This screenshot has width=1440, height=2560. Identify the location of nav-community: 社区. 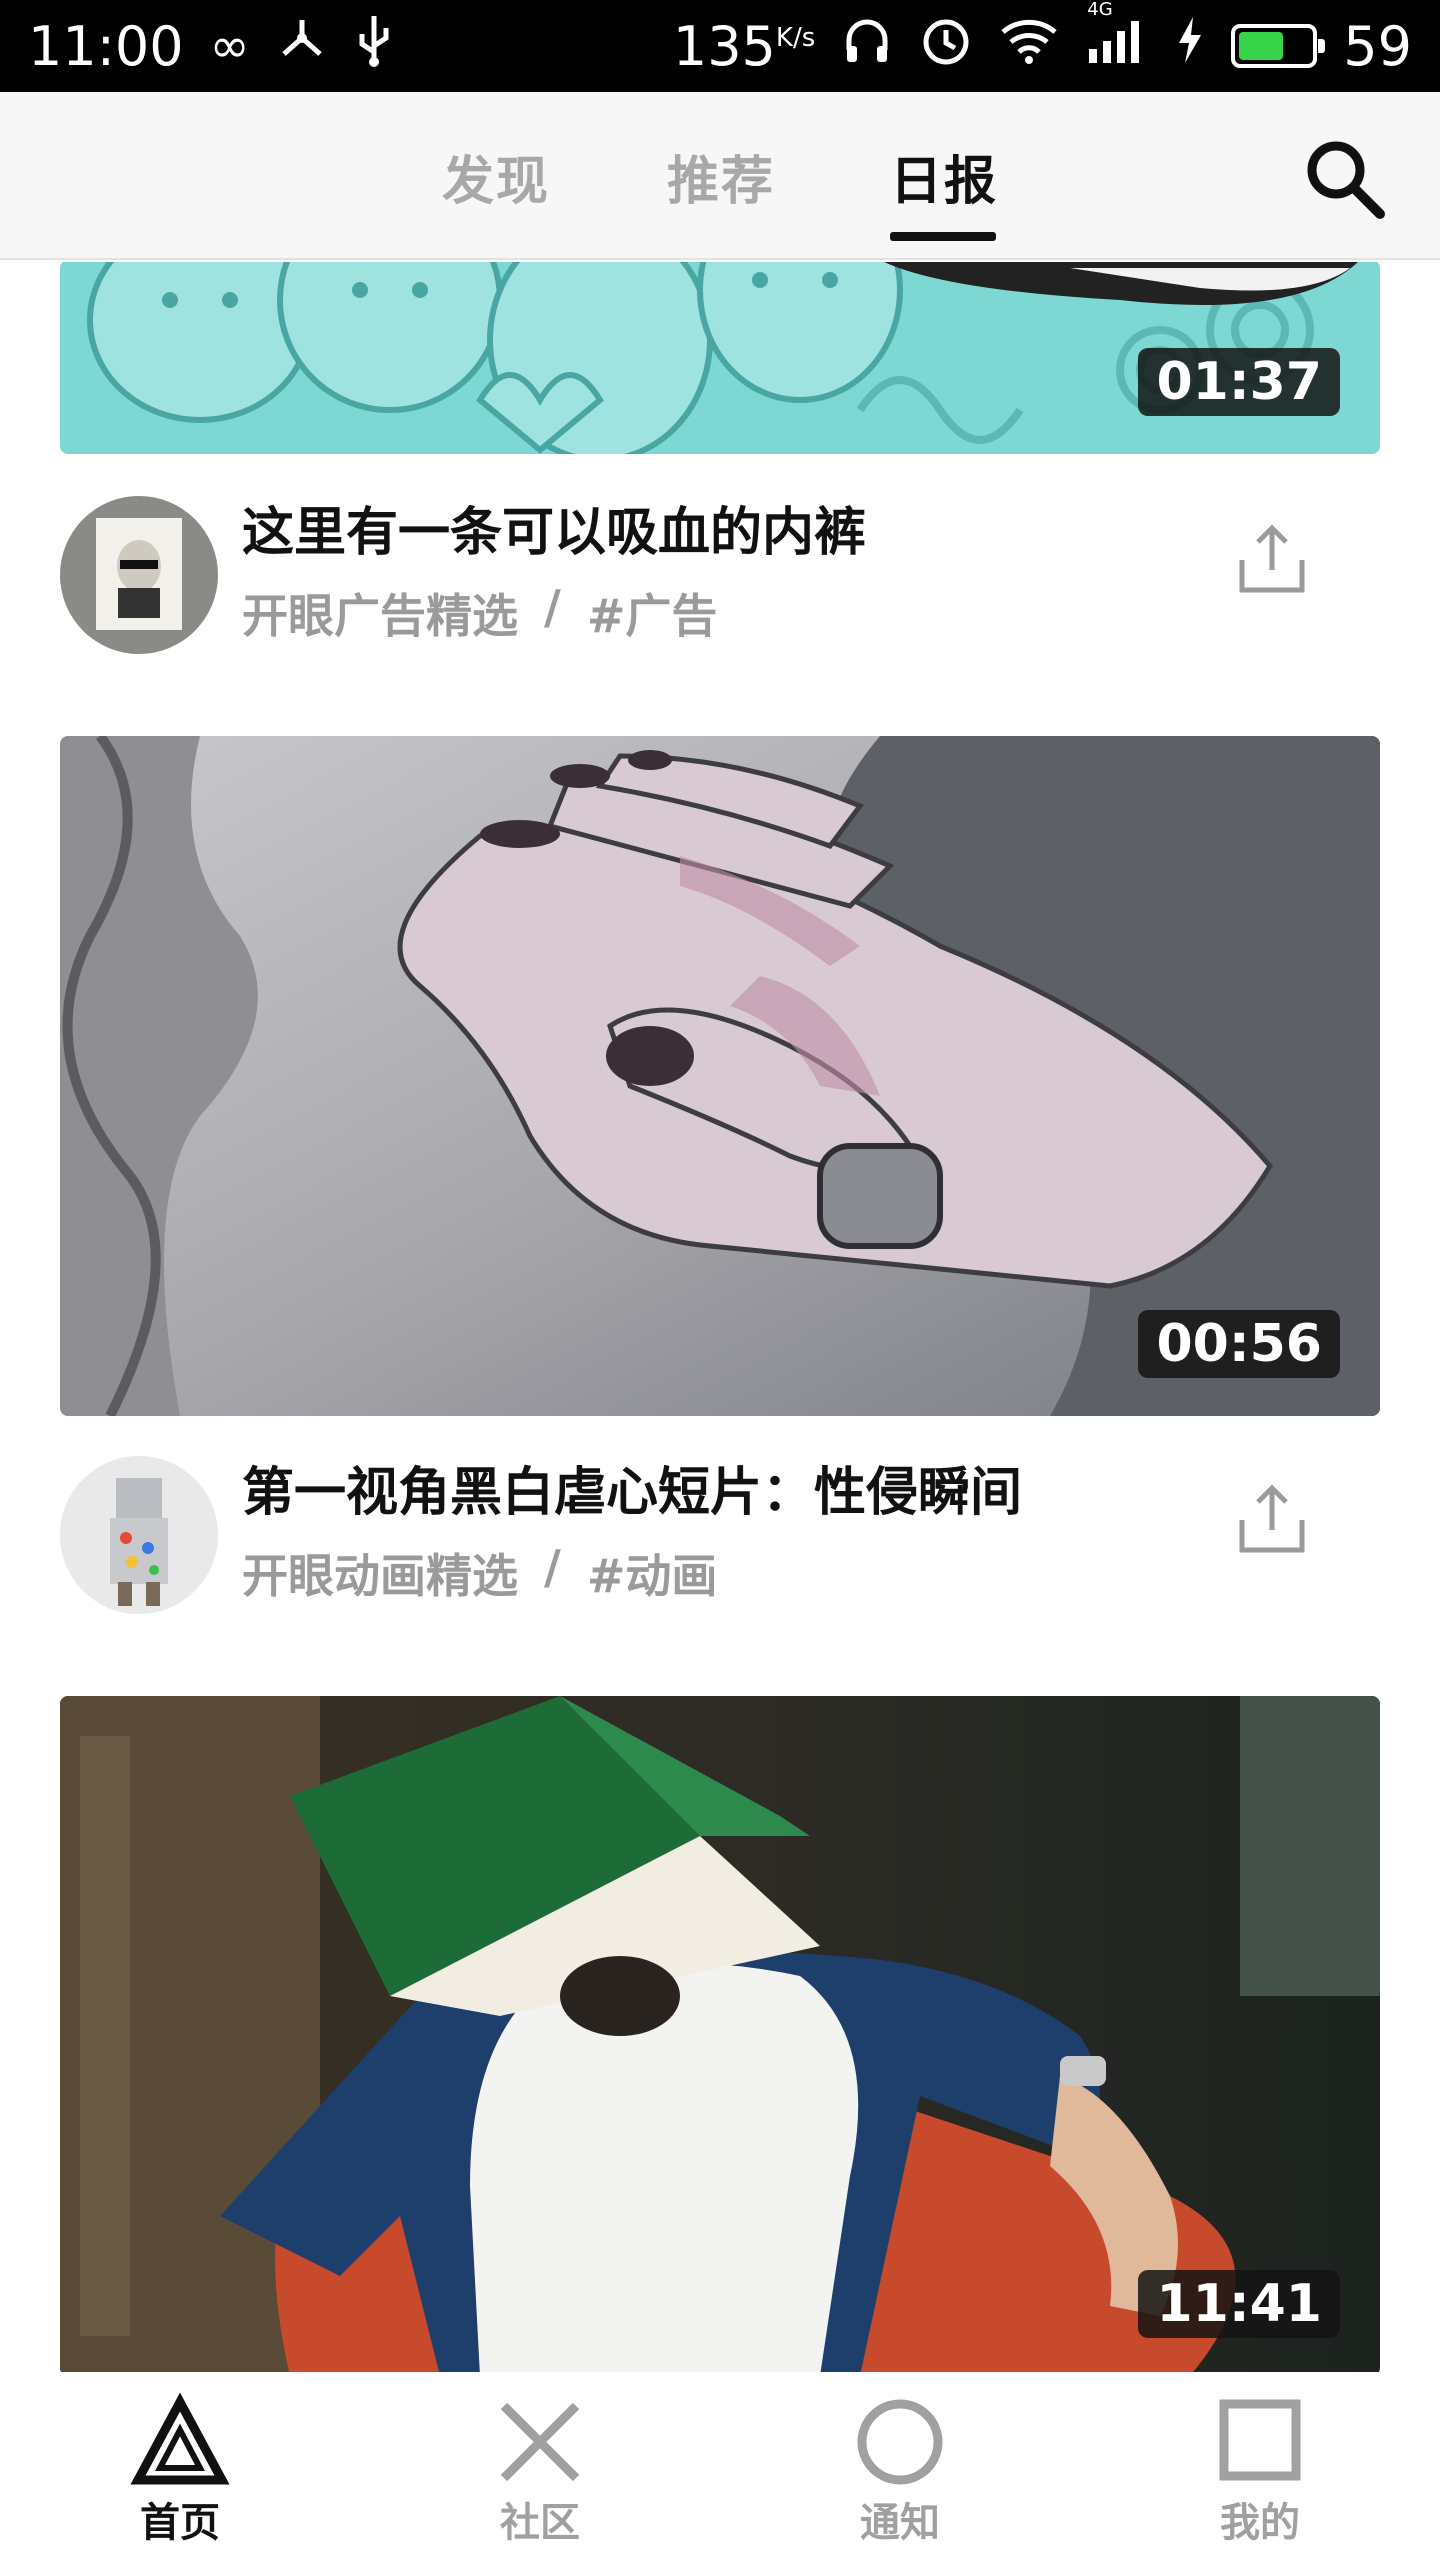
(540, 2466).